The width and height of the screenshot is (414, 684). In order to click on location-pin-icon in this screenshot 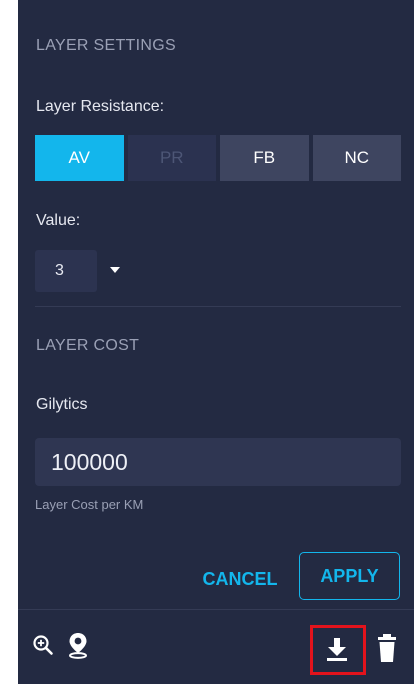, I will do `click(78, 645)`.